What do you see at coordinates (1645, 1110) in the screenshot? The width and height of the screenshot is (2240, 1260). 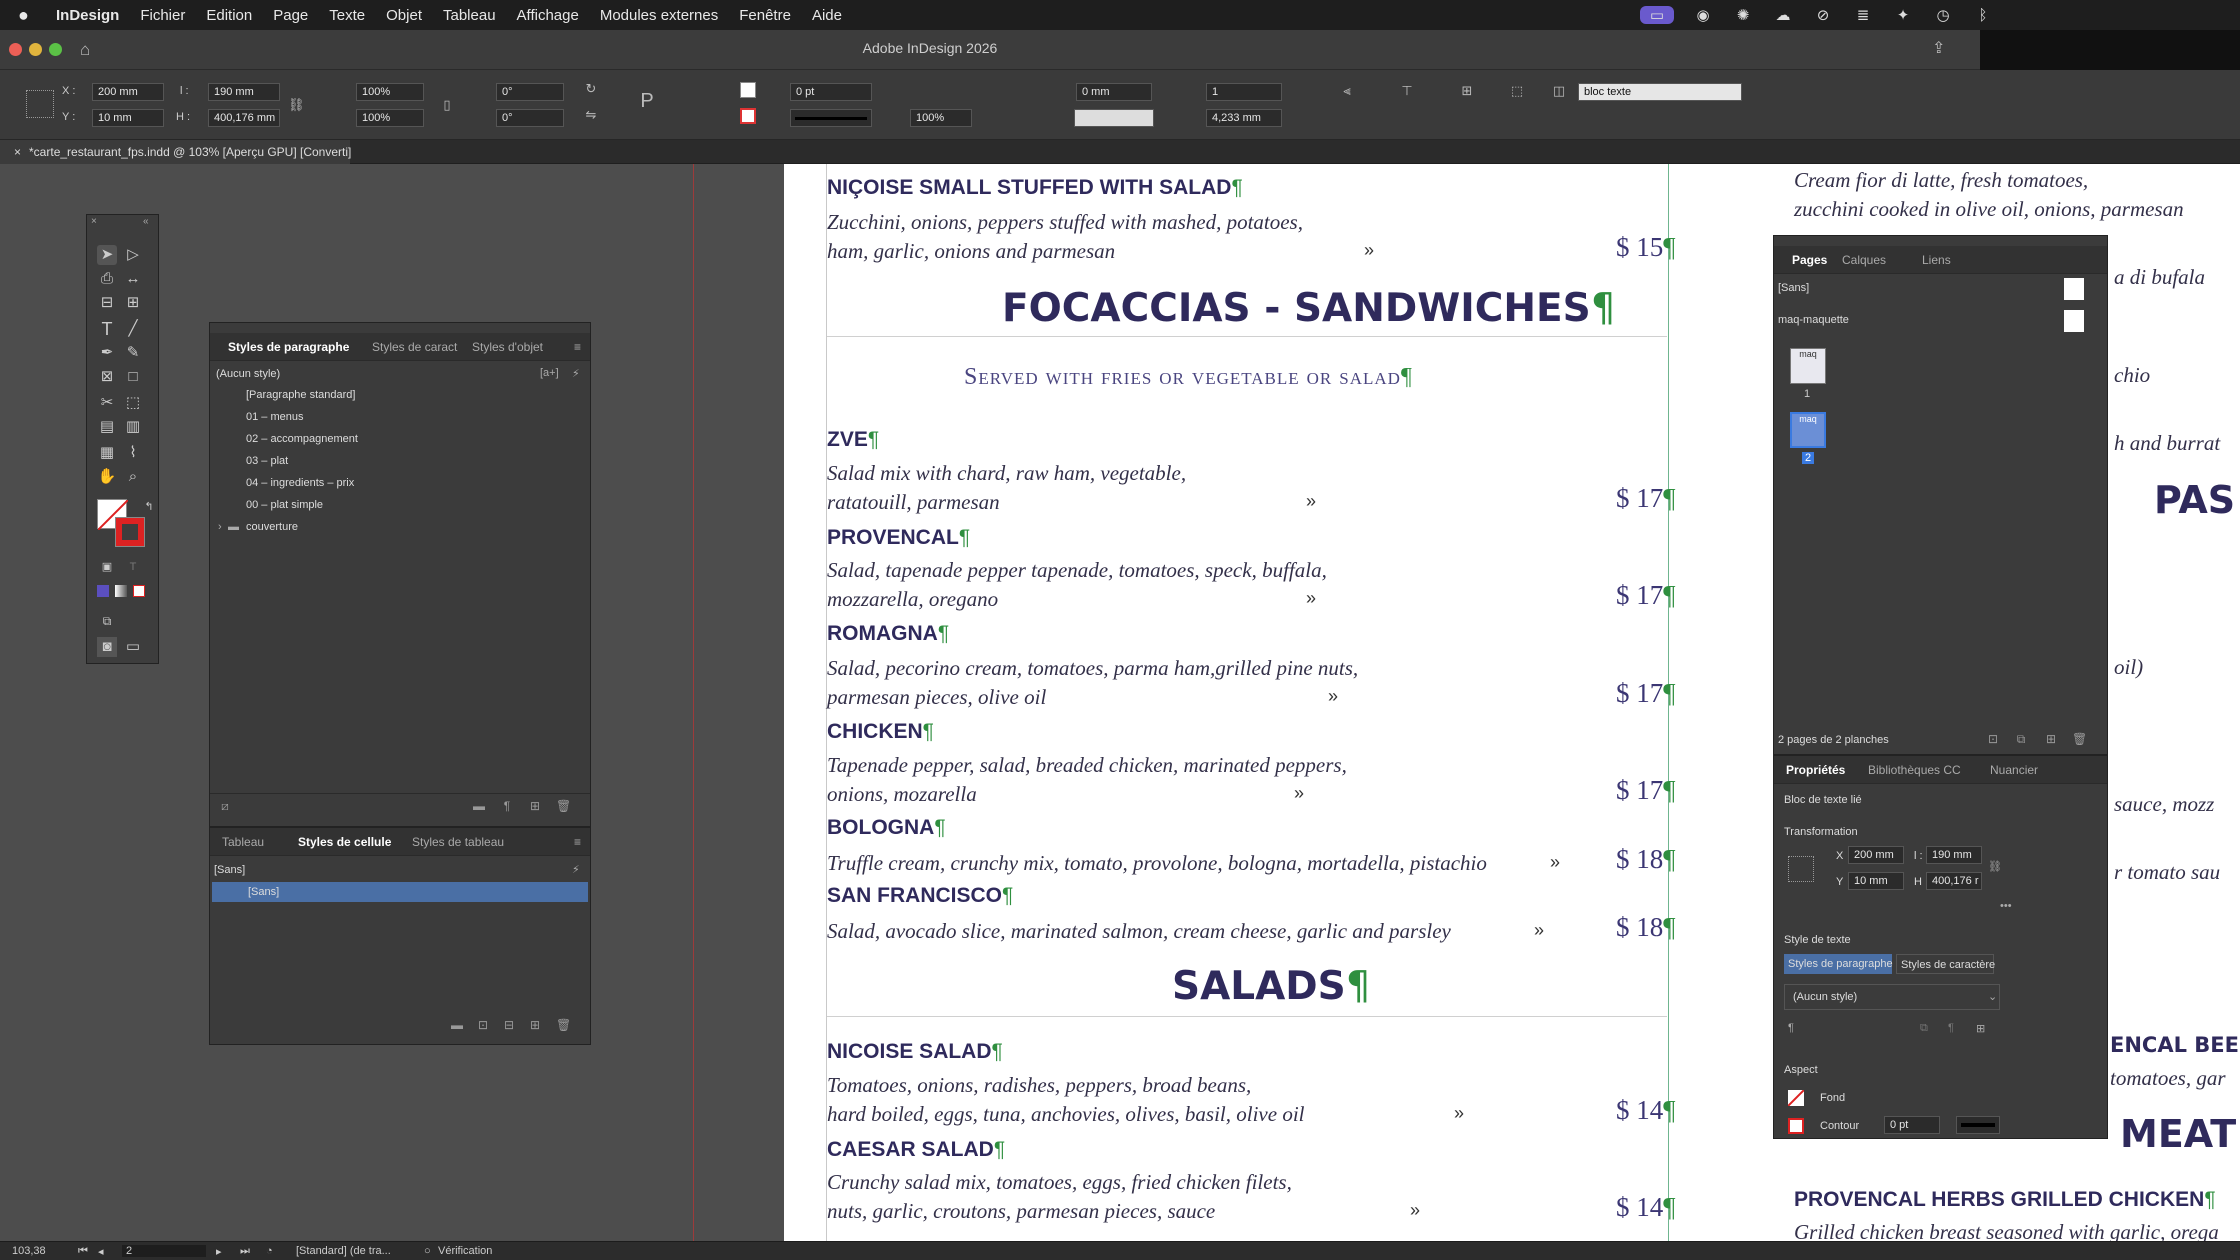 I see `dish-price: $ 14¶` at bounding box center [1645, 1110].